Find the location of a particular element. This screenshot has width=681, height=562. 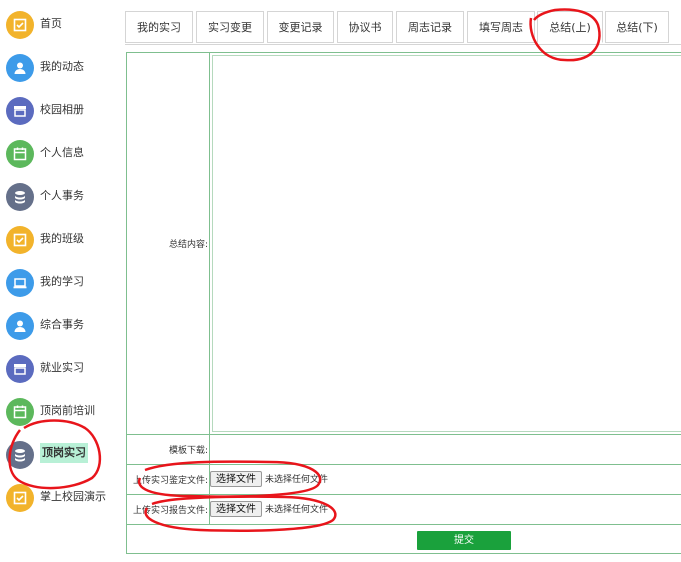

sidebar-item-label: 就业实习 is located at coordinates (62, 367).